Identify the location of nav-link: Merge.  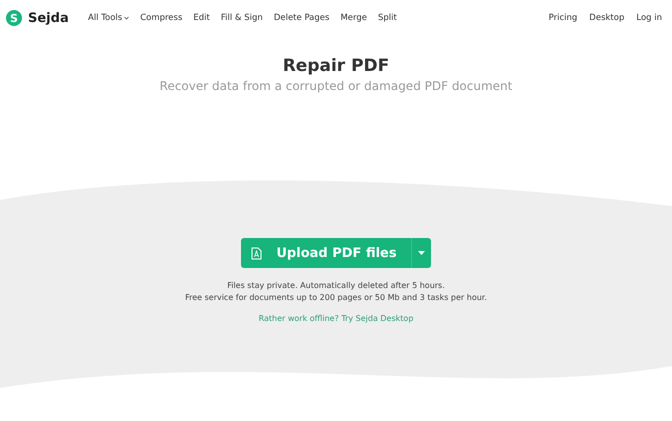
(353, 18).